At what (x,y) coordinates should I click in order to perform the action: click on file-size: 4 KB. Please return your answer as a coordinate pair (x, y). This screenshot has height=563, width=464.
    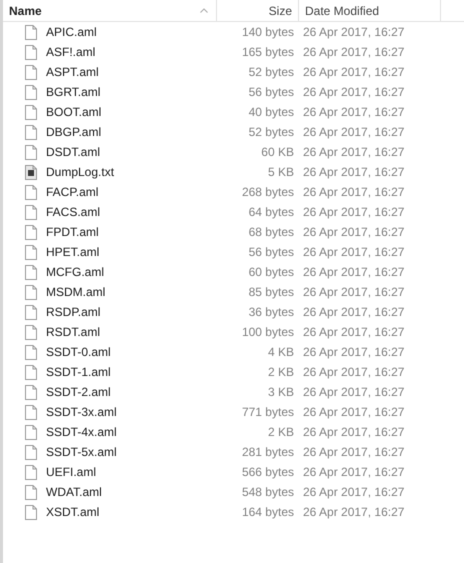
    Looking at the image, I should click on (280, 352).